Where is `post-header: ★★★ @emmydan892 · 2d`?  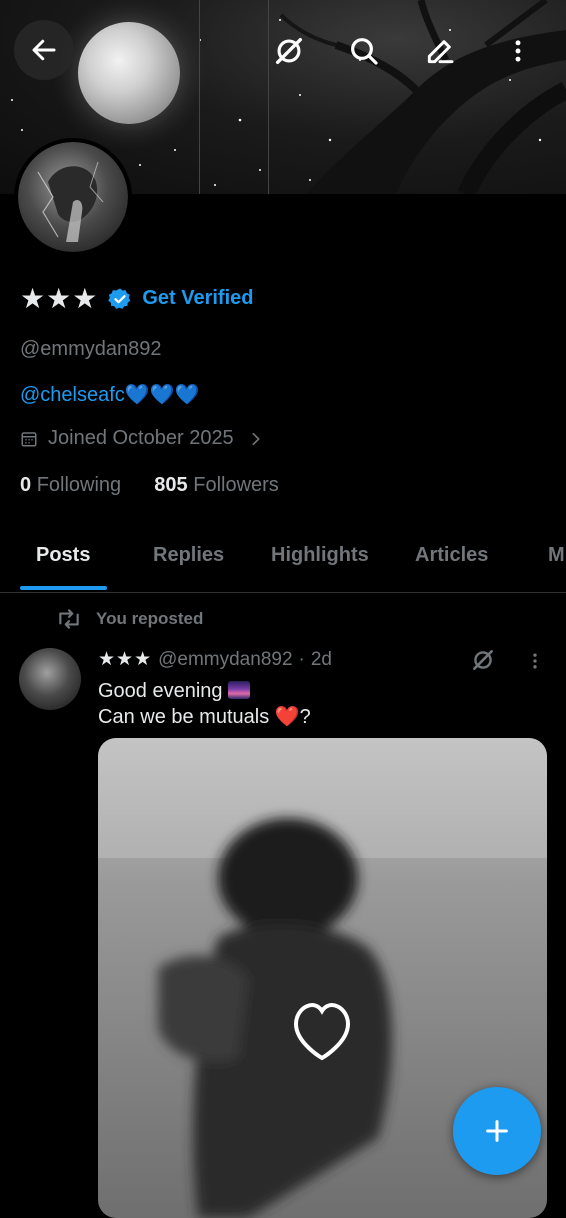 post-header: ★★★ @emmydan892 · 2d is located at coordinates (215, 659).